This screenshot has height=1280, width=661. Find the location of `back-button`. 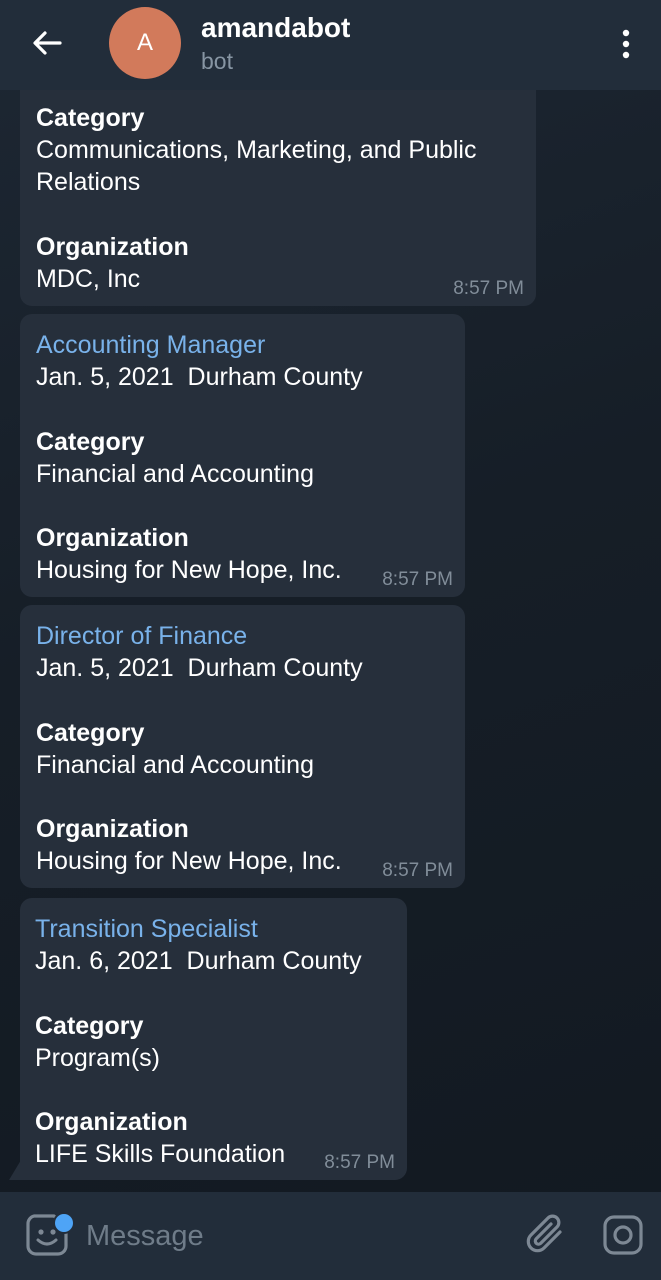

back-button is located at coordinates (47, 43).